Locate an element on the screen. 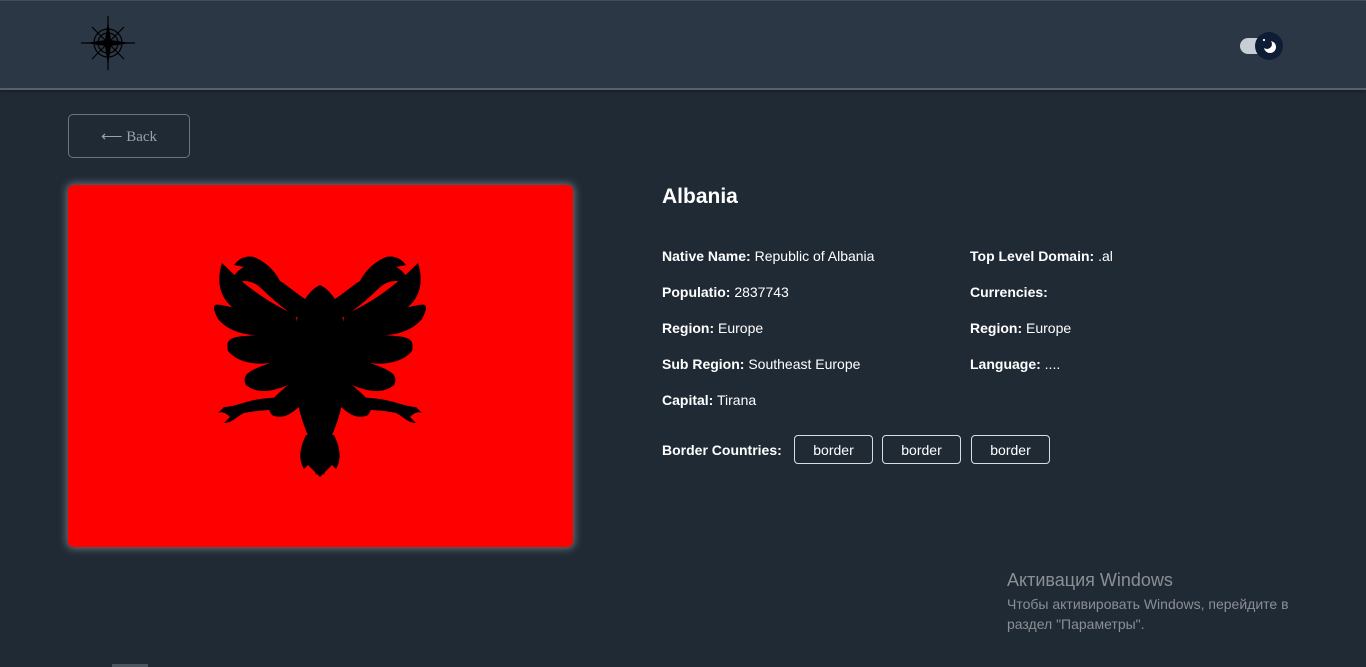 Image resolution: width=1366 pixels, height=667 pixels. region-row: Region: Europe is located at coordinates (712, 328).